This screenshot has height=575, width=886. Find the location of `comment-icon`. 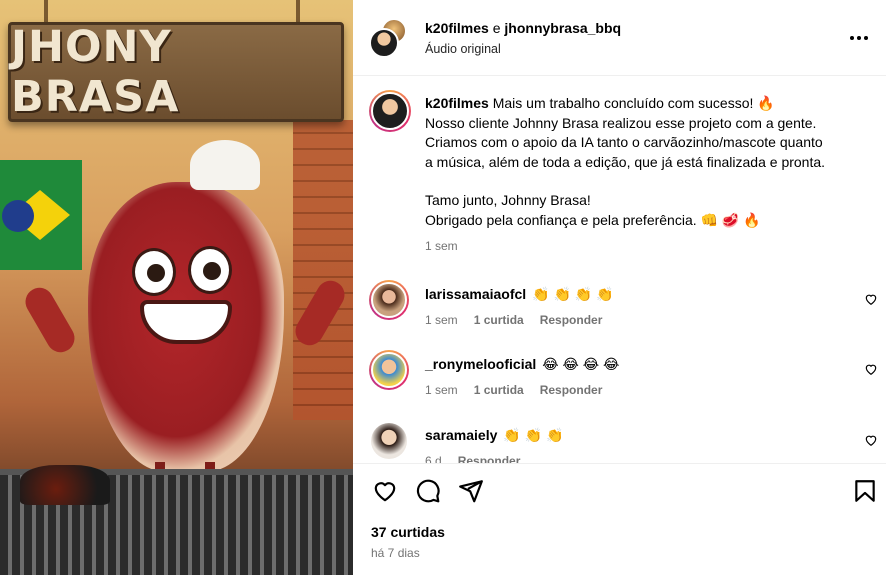

comment-icon is located at coordinates (428, 491).